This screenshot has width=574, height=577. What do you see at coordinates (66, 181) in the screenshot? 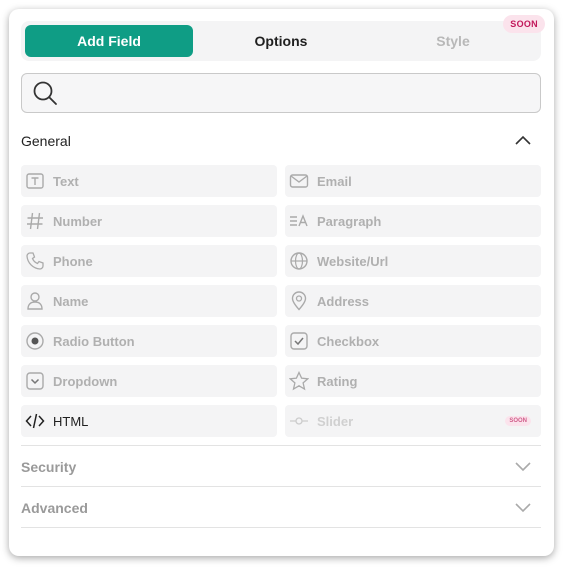
I see `field-label: Text` at bounding box center [66, 181].